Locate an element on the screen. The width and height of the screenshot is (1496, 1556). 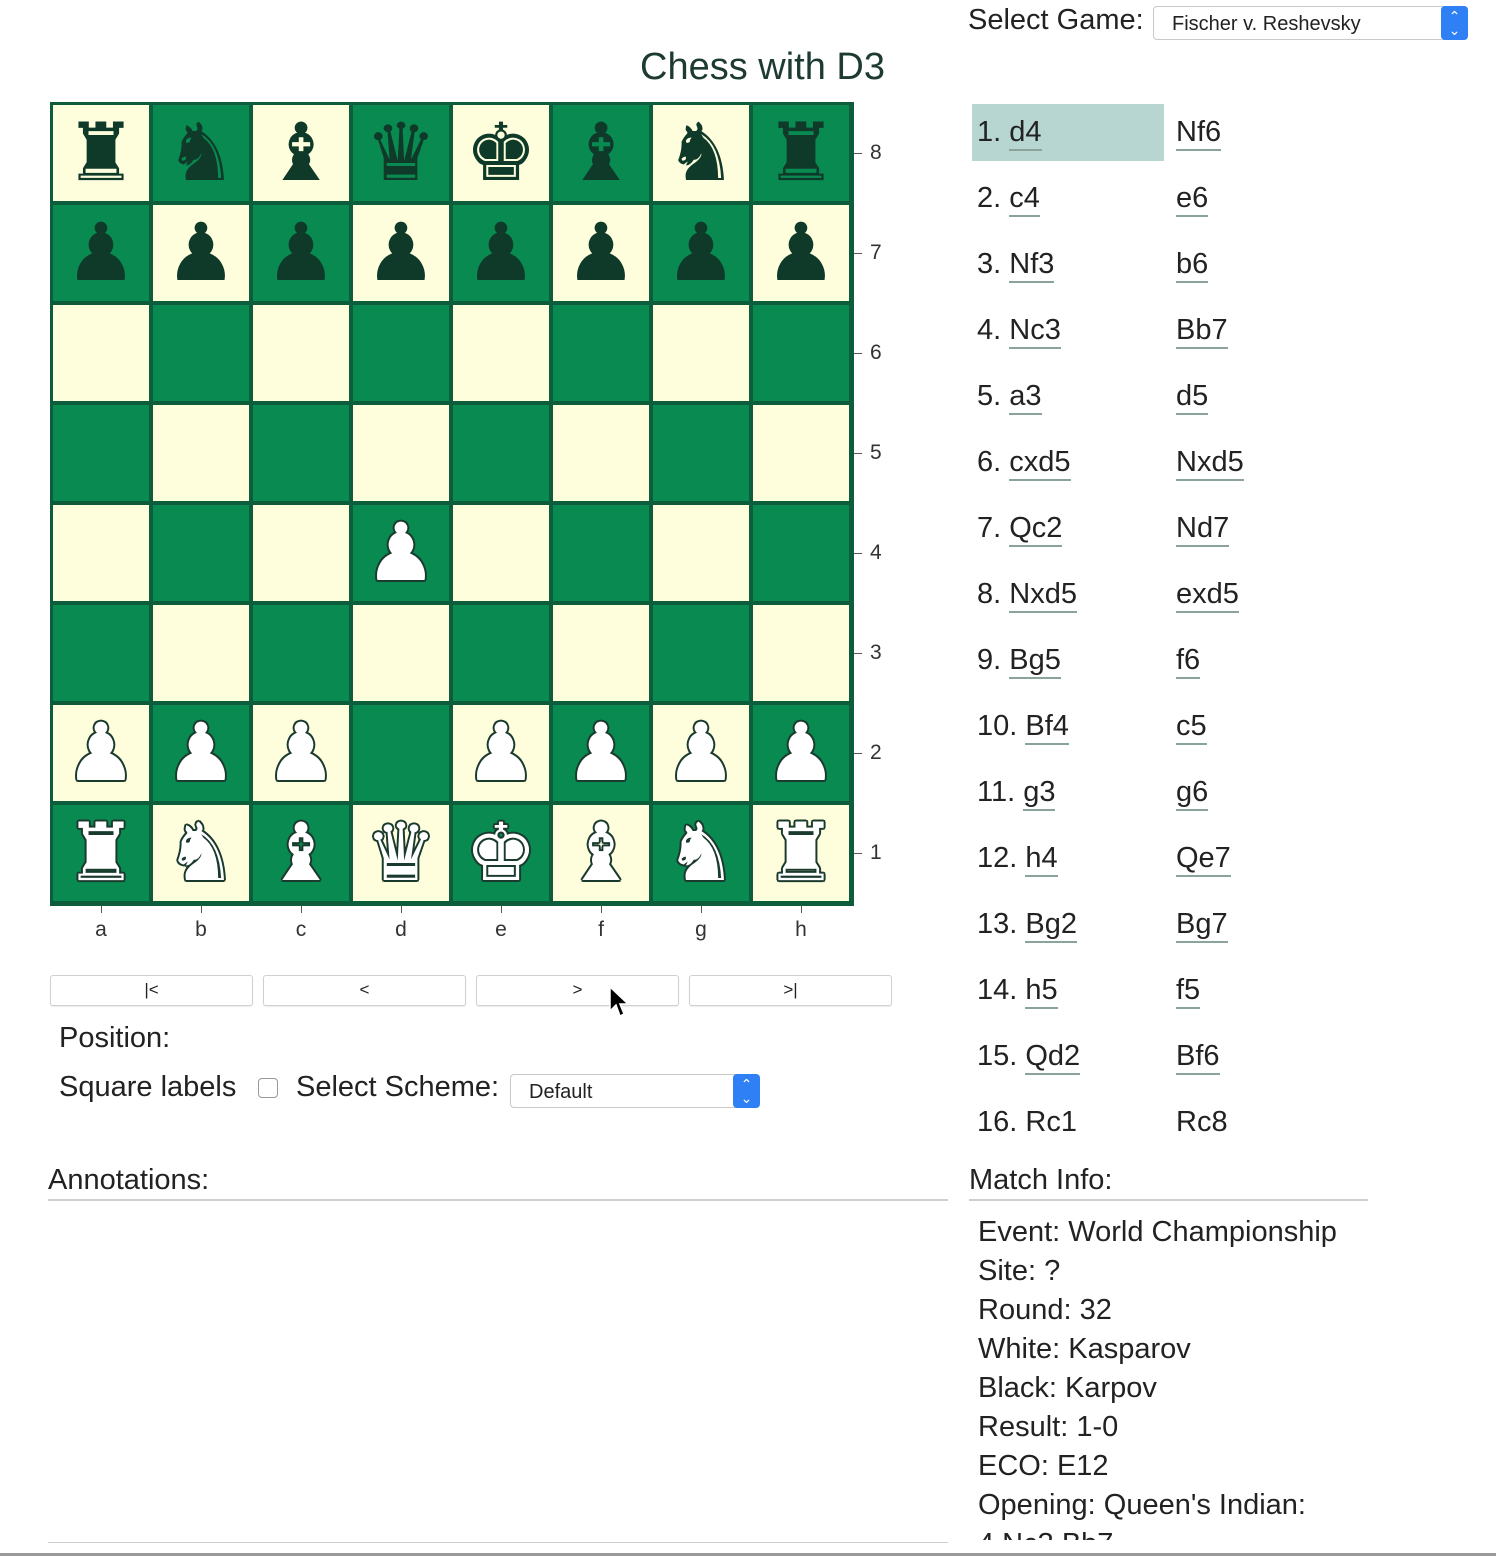
black-bishop-icon: ♝ is located at coordinates (301, 153).